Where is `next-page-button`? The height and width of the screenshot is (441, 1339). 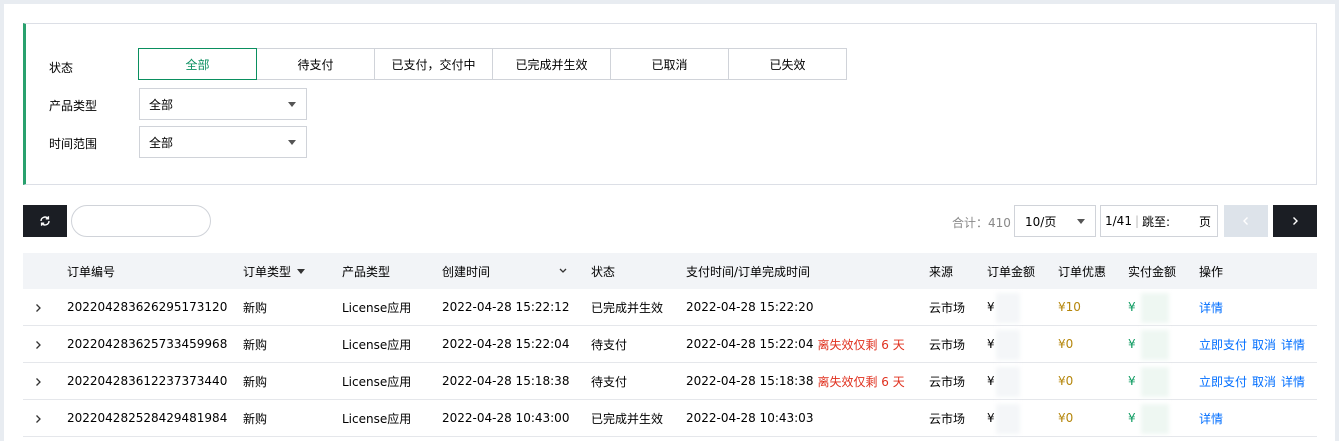
next-page-button is located at coordinates (1295, 221).